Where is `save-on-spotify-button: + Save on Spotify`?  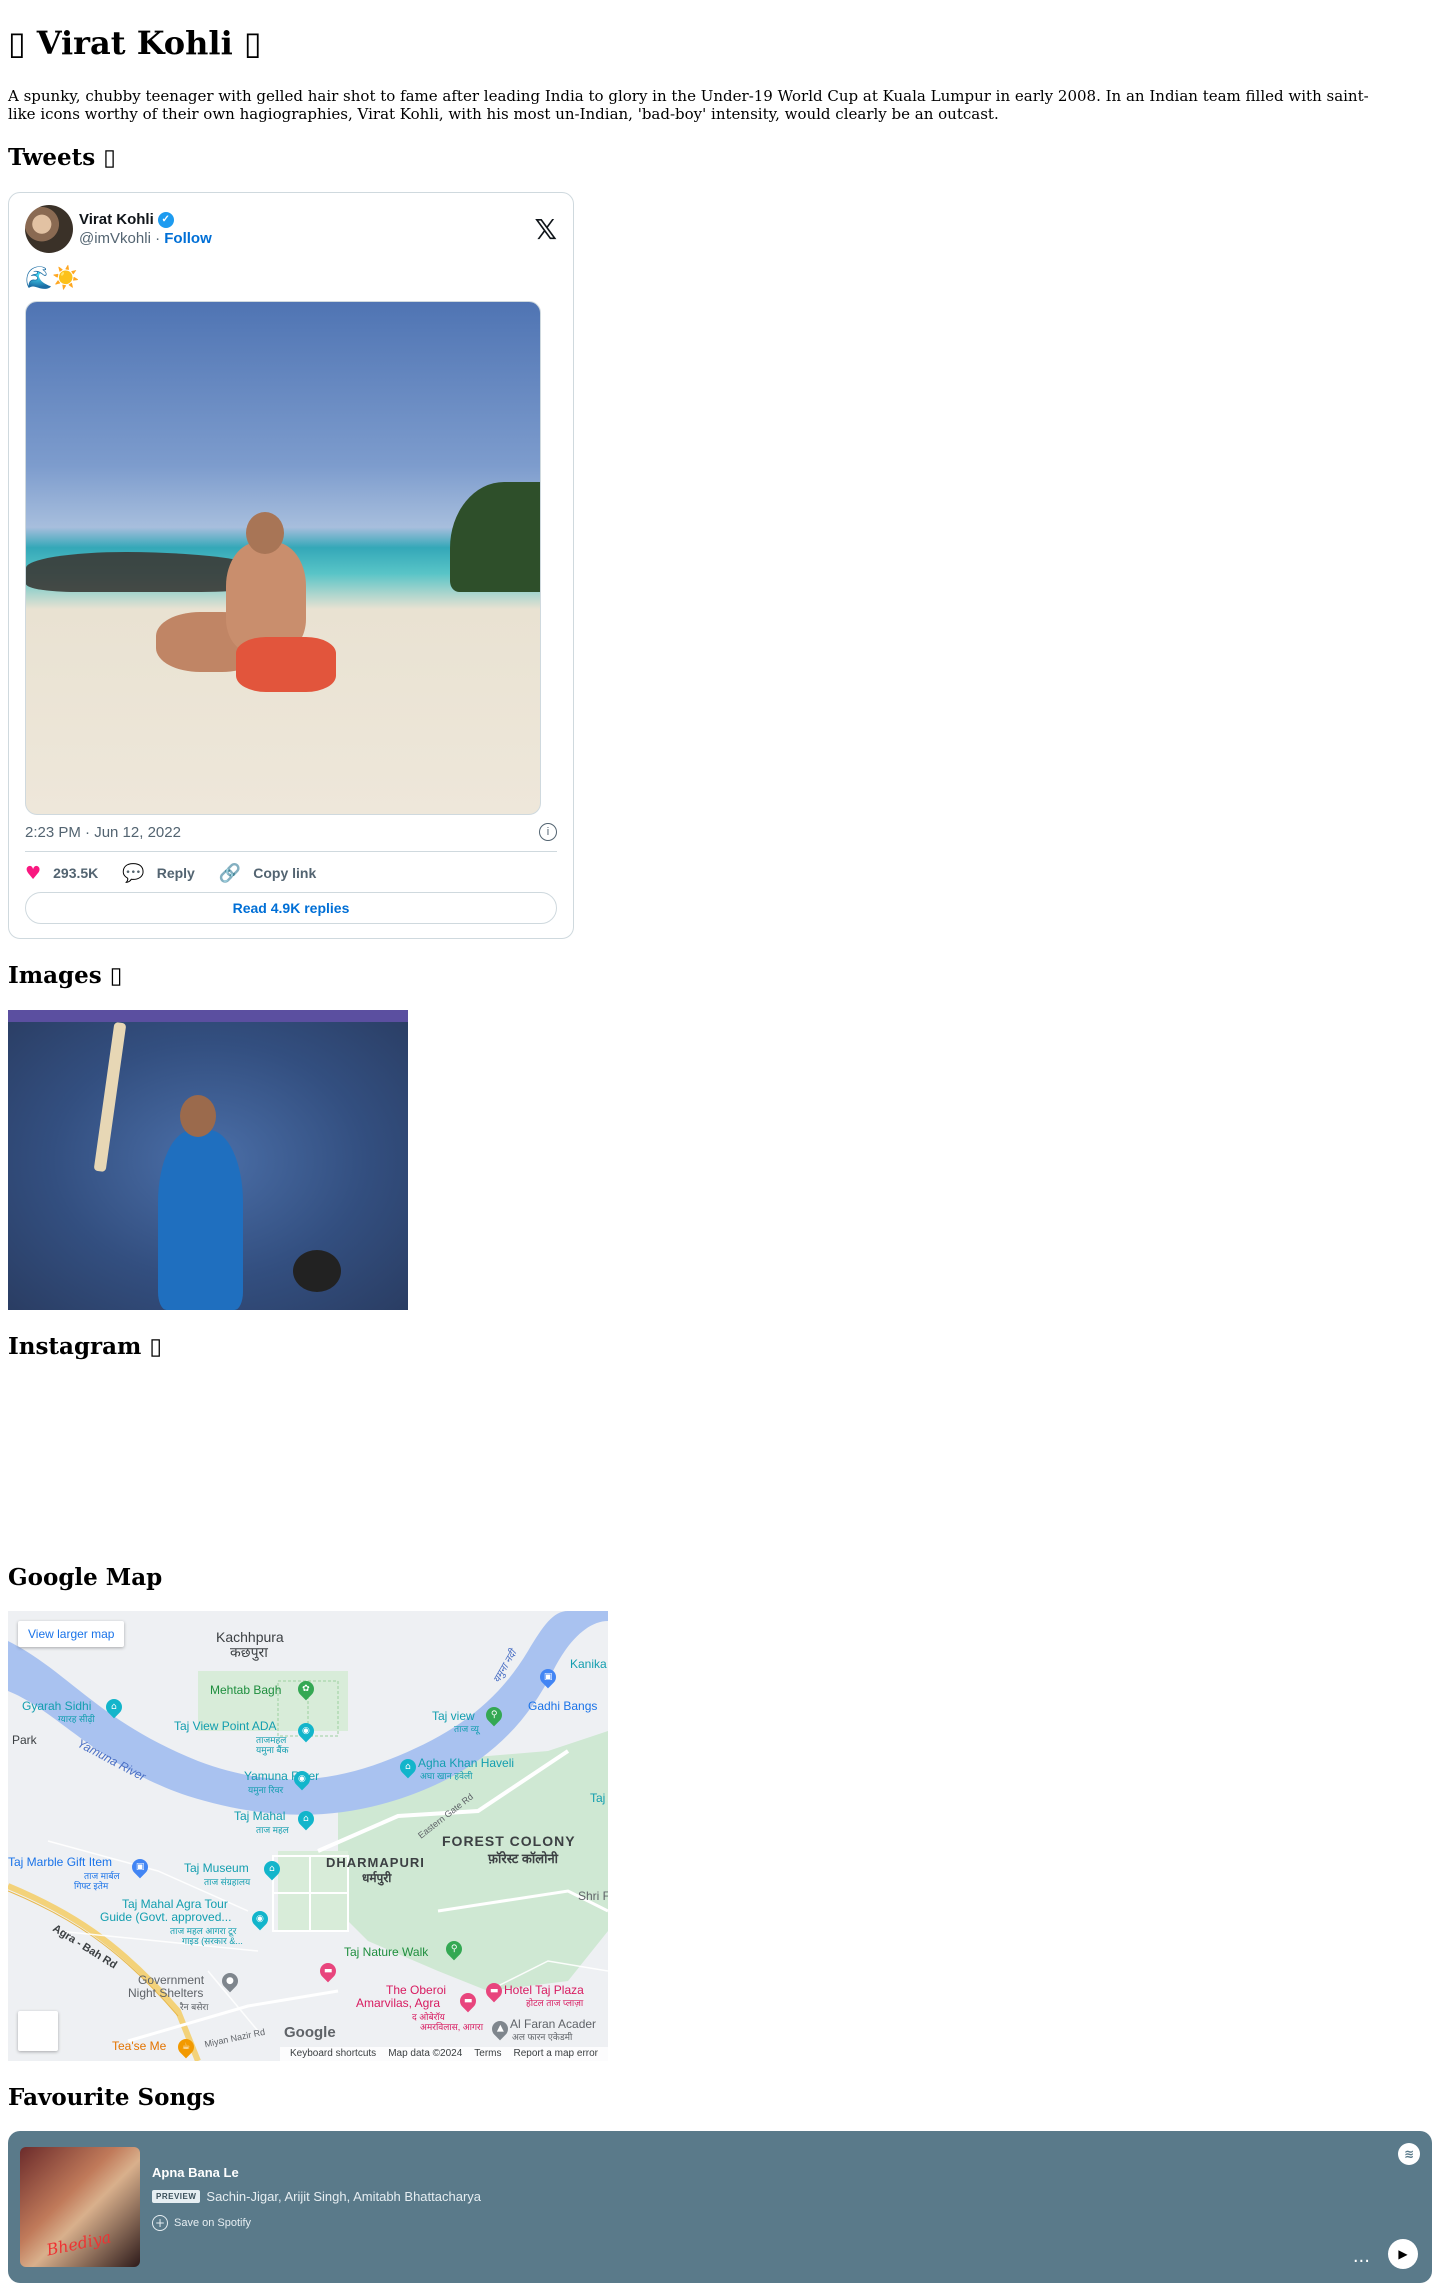
save-on-spotify-button: + Save on Spotify is located at coordinates (202, 2222).